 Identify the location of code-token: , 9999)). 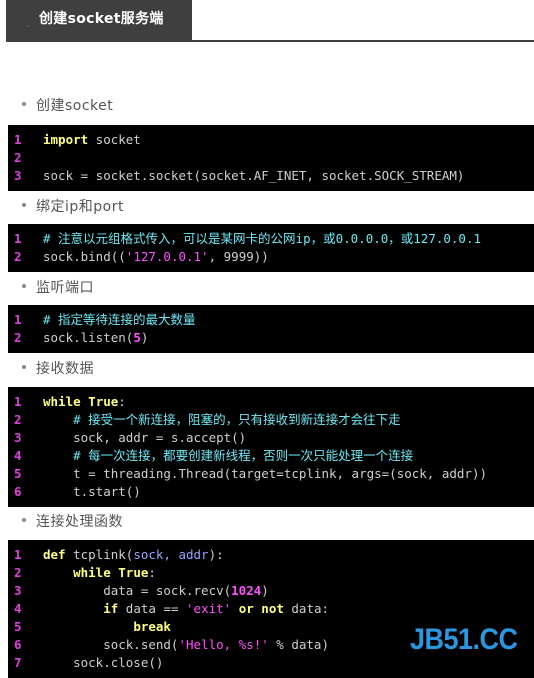
(238, 256).